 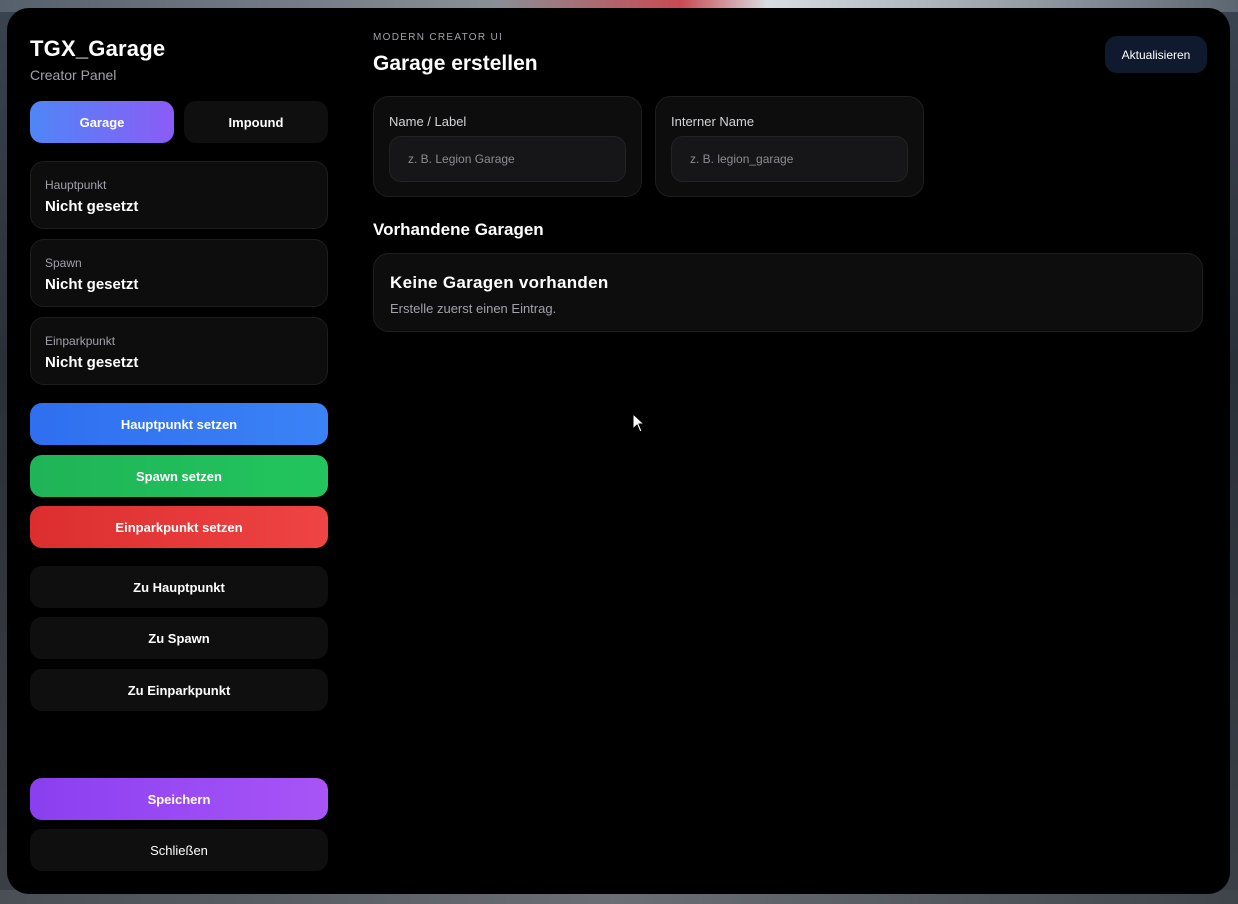 What do you see at coordinates (76, 185) in the screenshot?
I see `point-label: Hauptpunkt` at bounding box center [76, 185].